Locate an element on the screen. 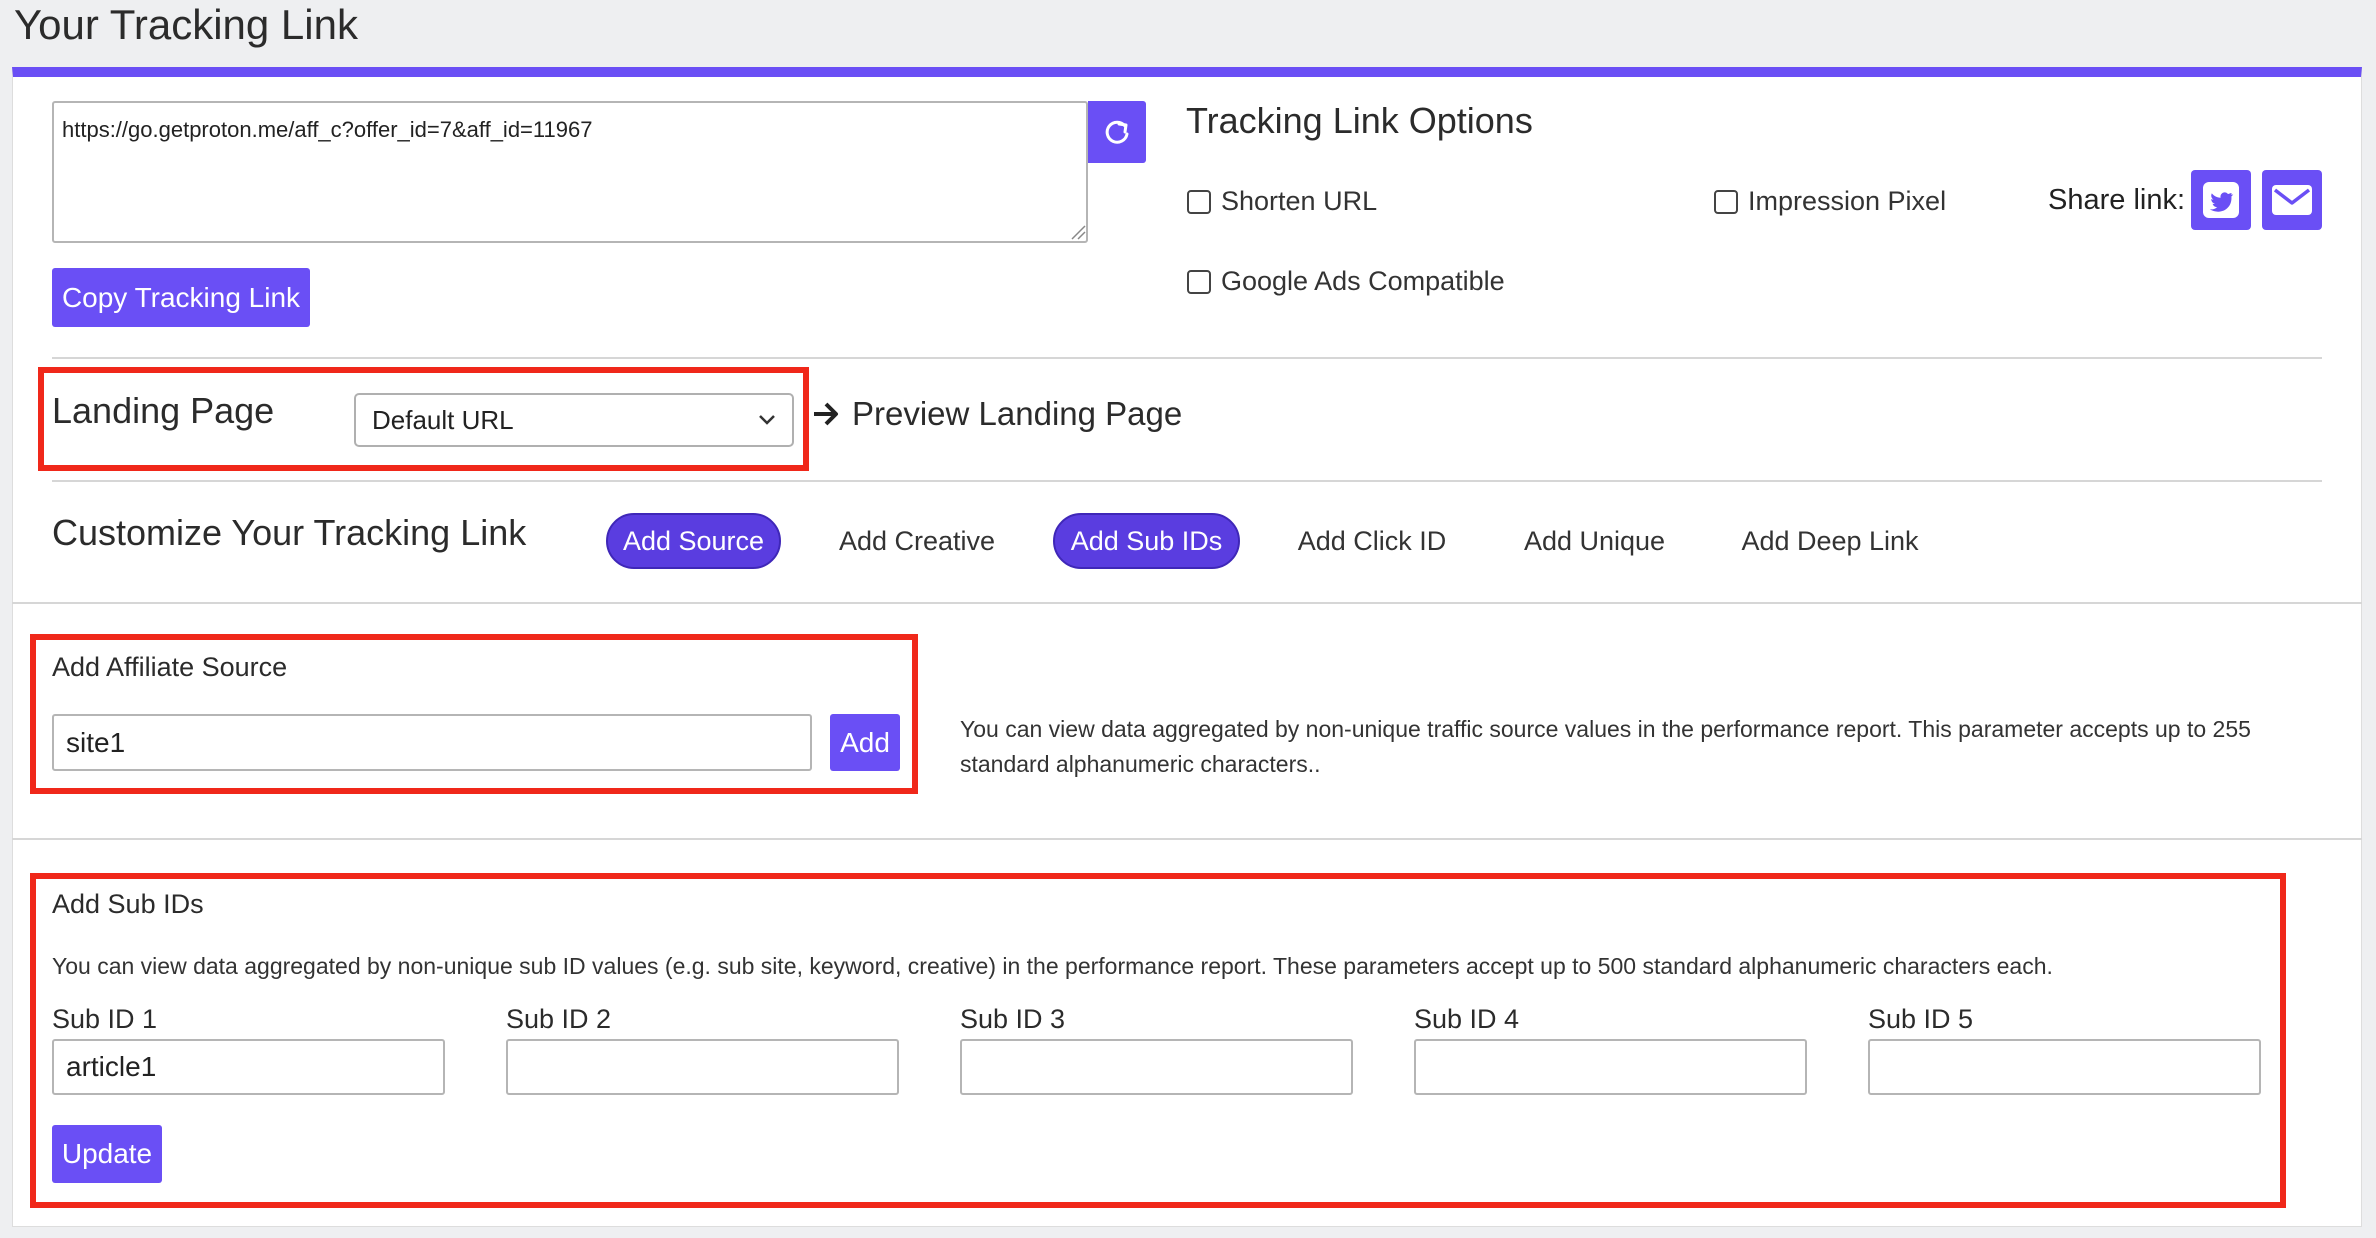  sub-id-1-input: article1 is located at coordinates (248, 1067).